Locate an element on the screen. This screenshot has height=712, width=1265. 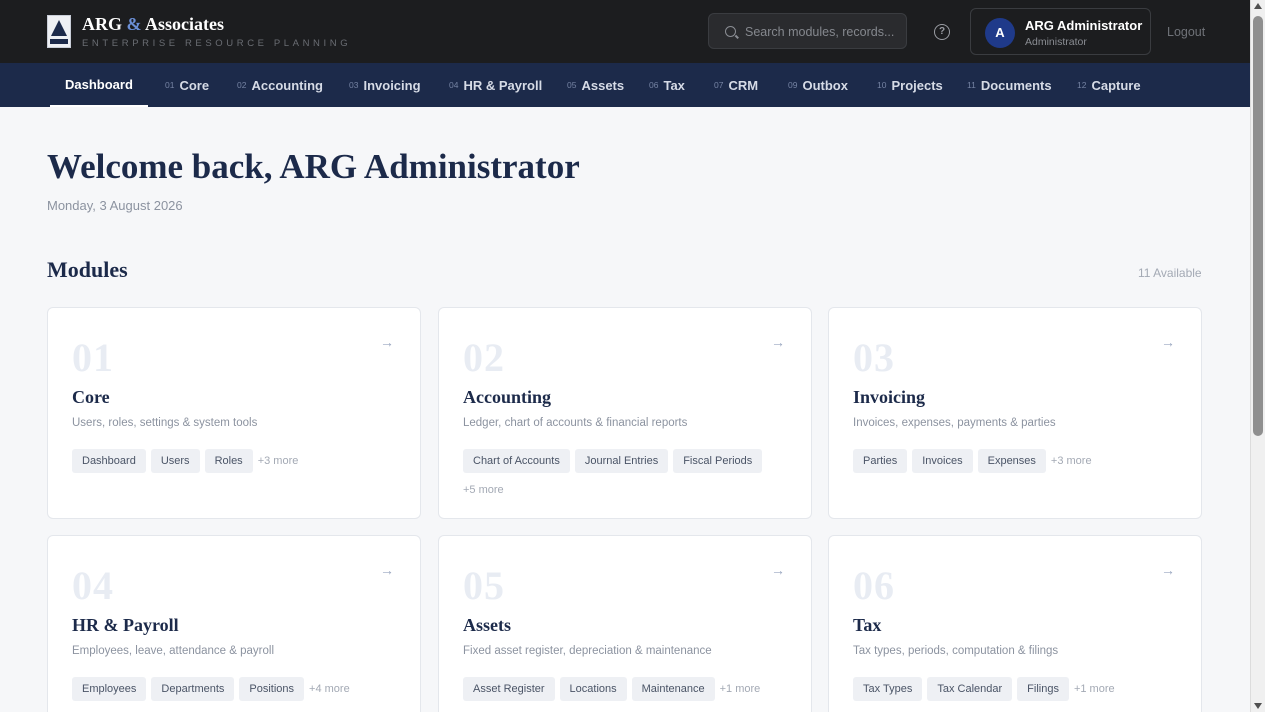
tab-capture: 12 Capture is located at coordinates (1109, 85).